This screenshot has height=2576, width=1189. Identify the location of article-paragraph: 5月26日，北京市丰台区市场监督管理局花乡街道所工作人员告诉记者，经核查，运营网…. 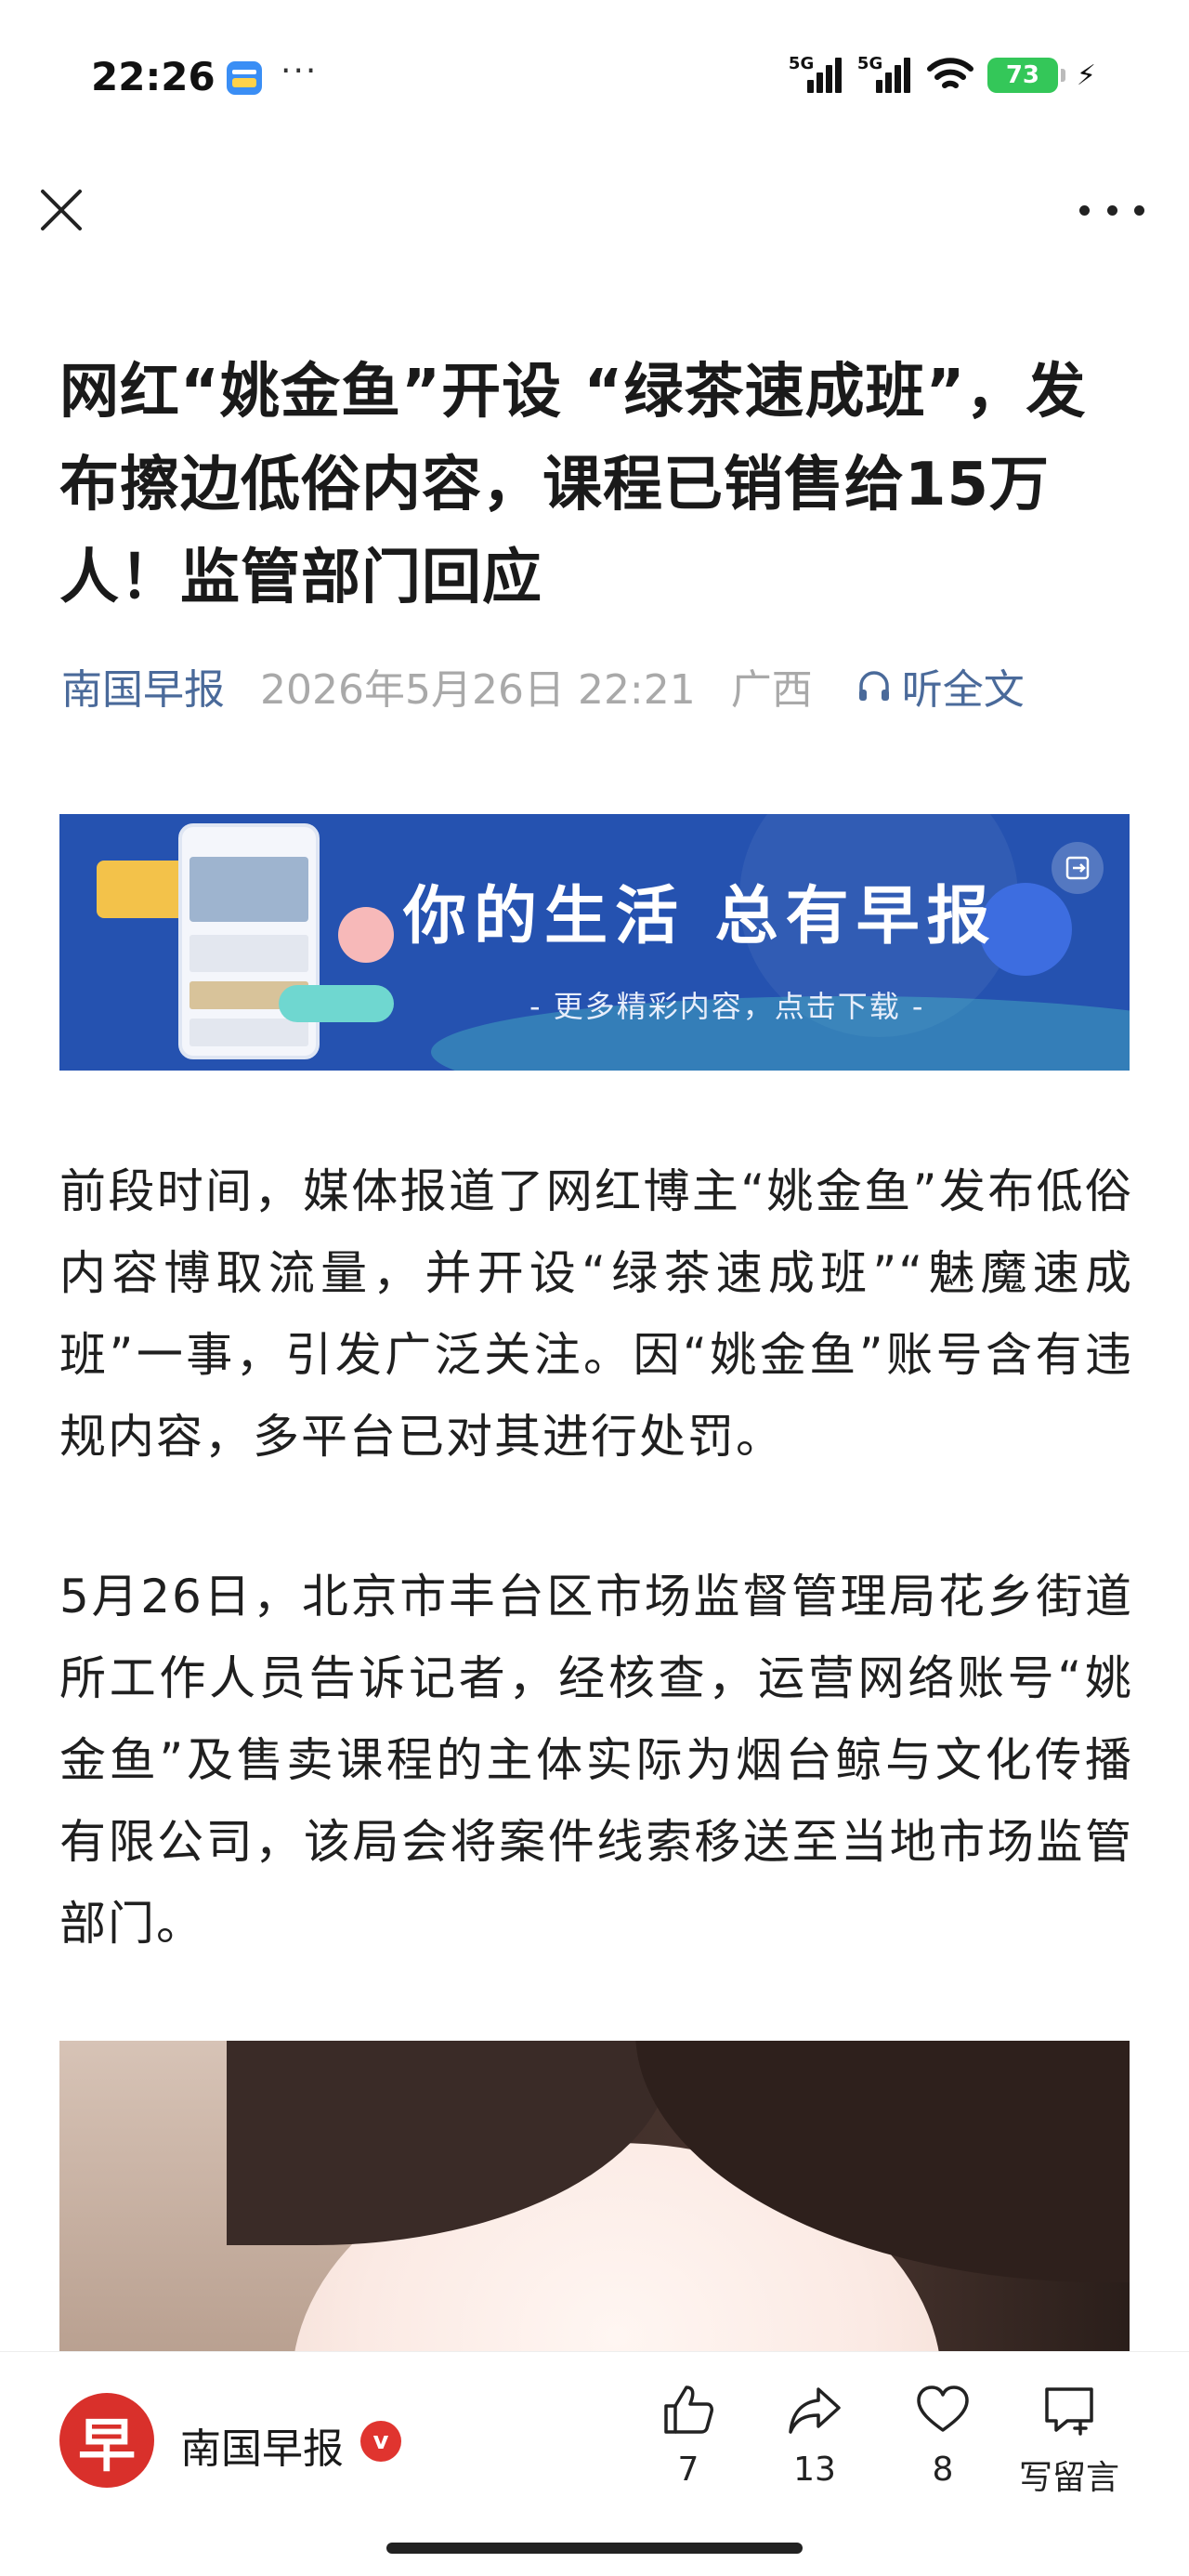
(596, 1760).